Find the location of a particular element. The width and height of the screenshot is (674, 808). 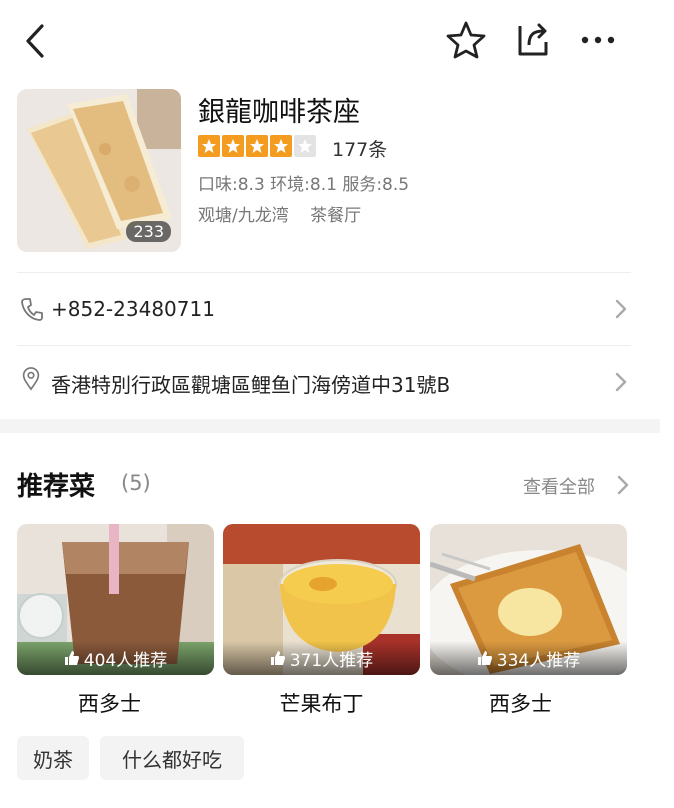

shop-name: 銀龍咖啡茶座 is located at coordinates (279, 112).